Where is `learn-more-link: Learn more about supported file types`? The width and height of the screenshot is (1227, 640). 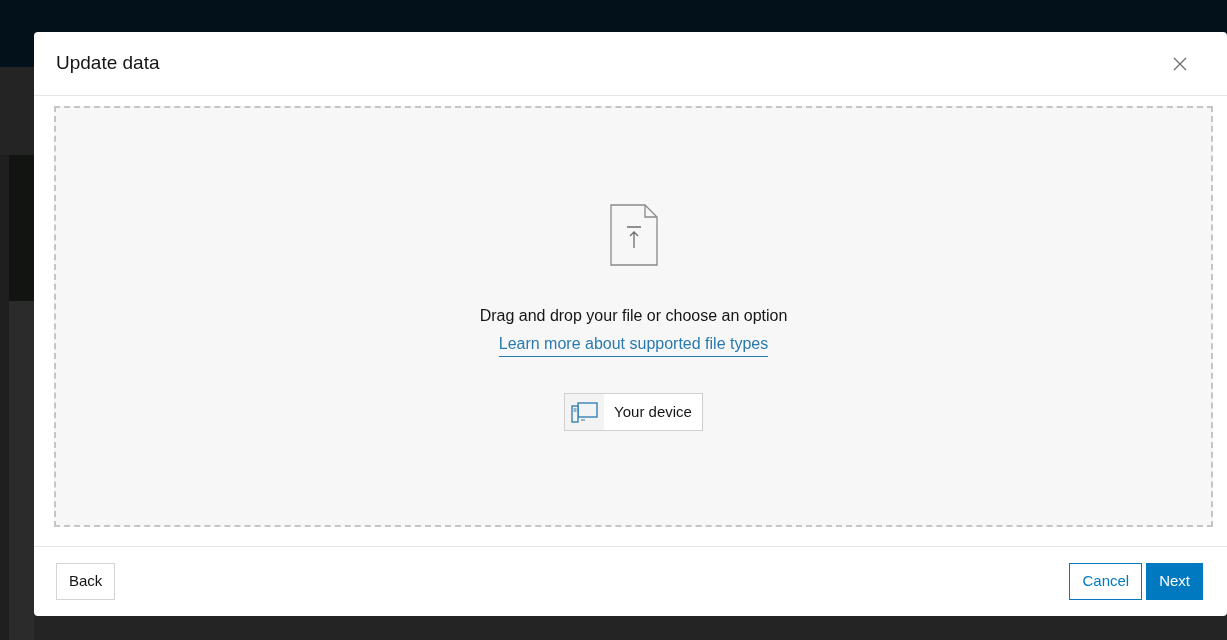
learn-more-link: Learn more about supported file types is located at coordinates (633, 344).